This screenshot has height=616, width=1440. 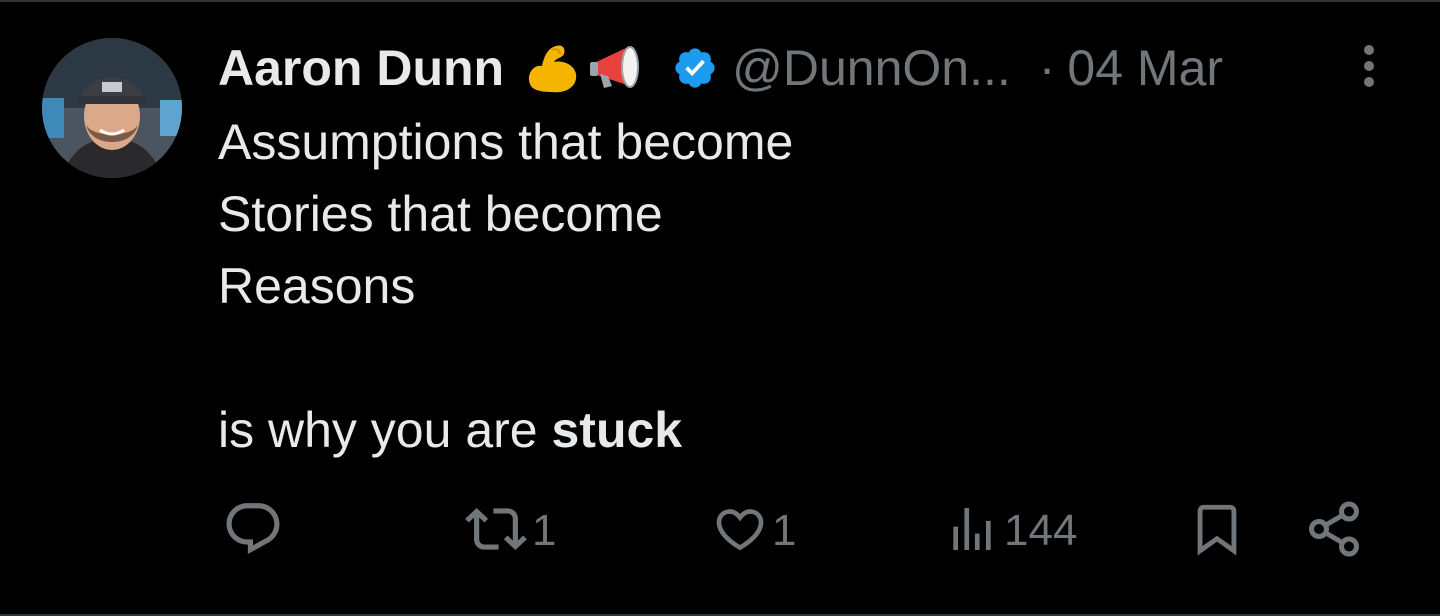 I want to click on reply-icon, so click(x=253, y=531).